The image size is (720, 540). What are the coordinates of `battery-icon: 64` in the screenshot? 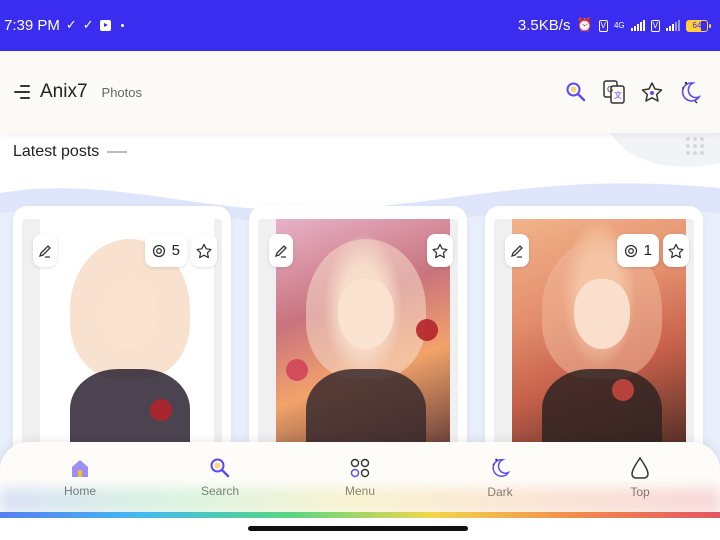 It's located at (698, 25).